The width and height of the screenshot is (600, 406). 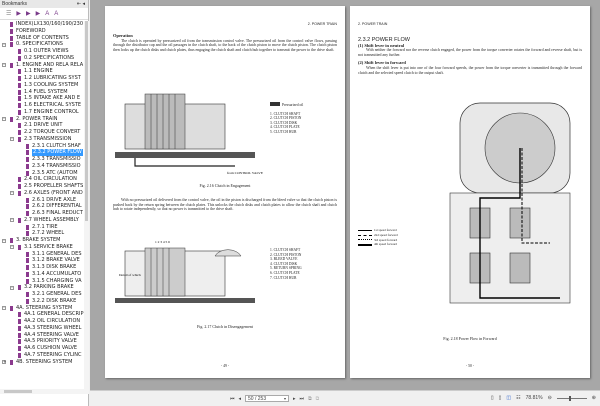 I want to click on previous-view-icon: ⧉, so click(x=310, y=399).